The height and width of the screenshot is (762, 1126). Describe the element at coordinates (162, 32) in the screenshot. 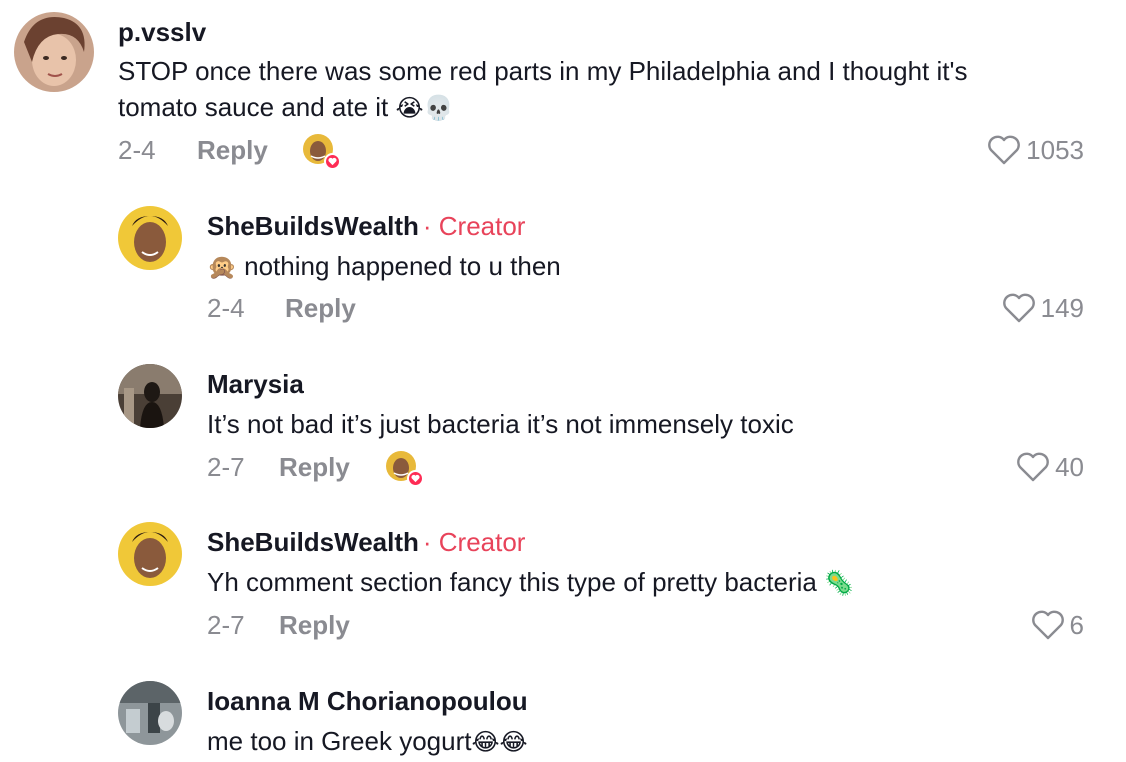

I see `comment-username: p.vsslv` at that location.